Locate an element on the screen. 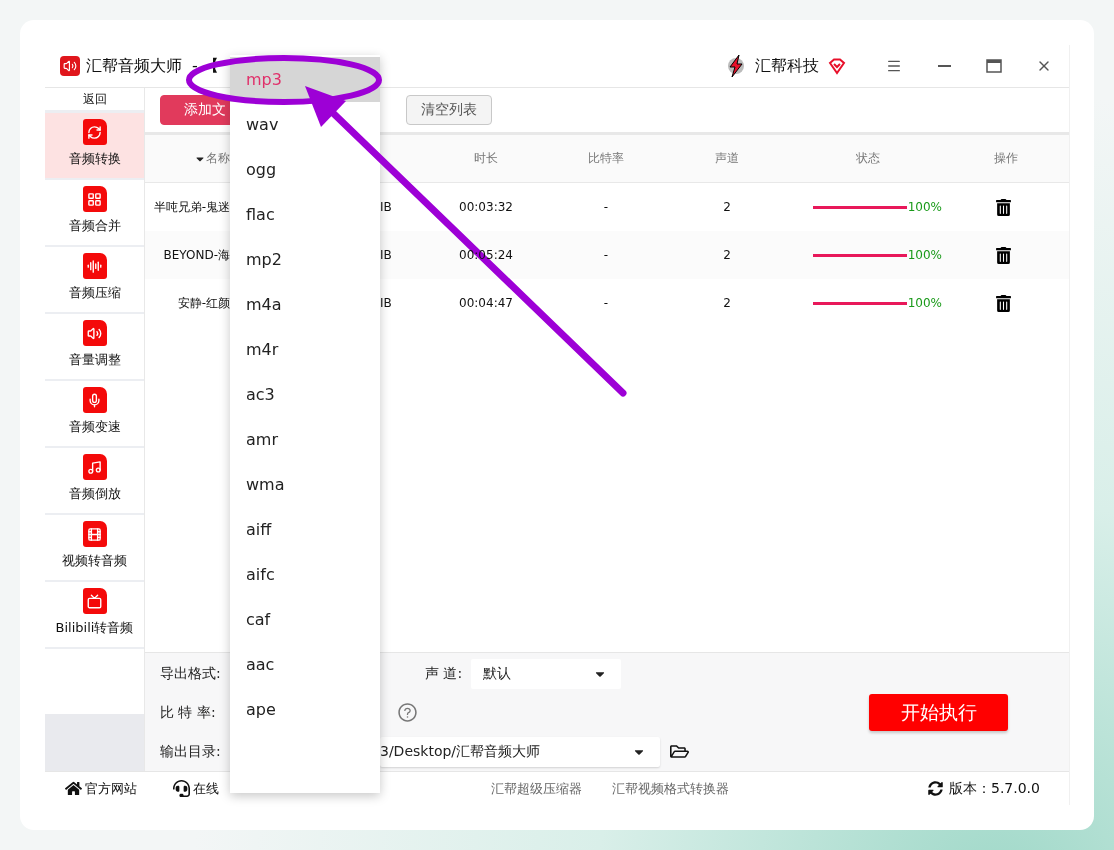  start-button: 开始执行 is located at coordinates (938, 712).